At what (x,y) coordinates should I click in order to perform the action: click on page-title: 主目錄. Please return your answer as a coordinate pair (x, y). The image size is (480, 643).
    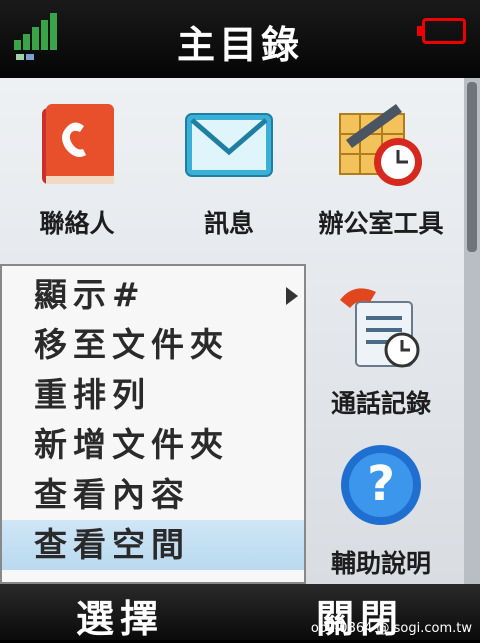
    Looking at the image, I should click on (239, 45).